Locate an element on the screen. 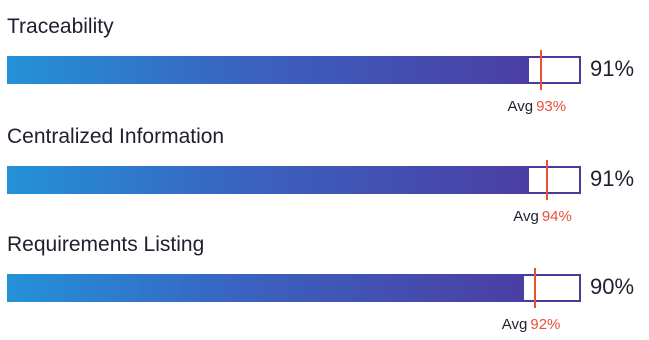 This screenshot has width=649, height=340. average-label: Avg 94% is located at coordinates (542, 217).